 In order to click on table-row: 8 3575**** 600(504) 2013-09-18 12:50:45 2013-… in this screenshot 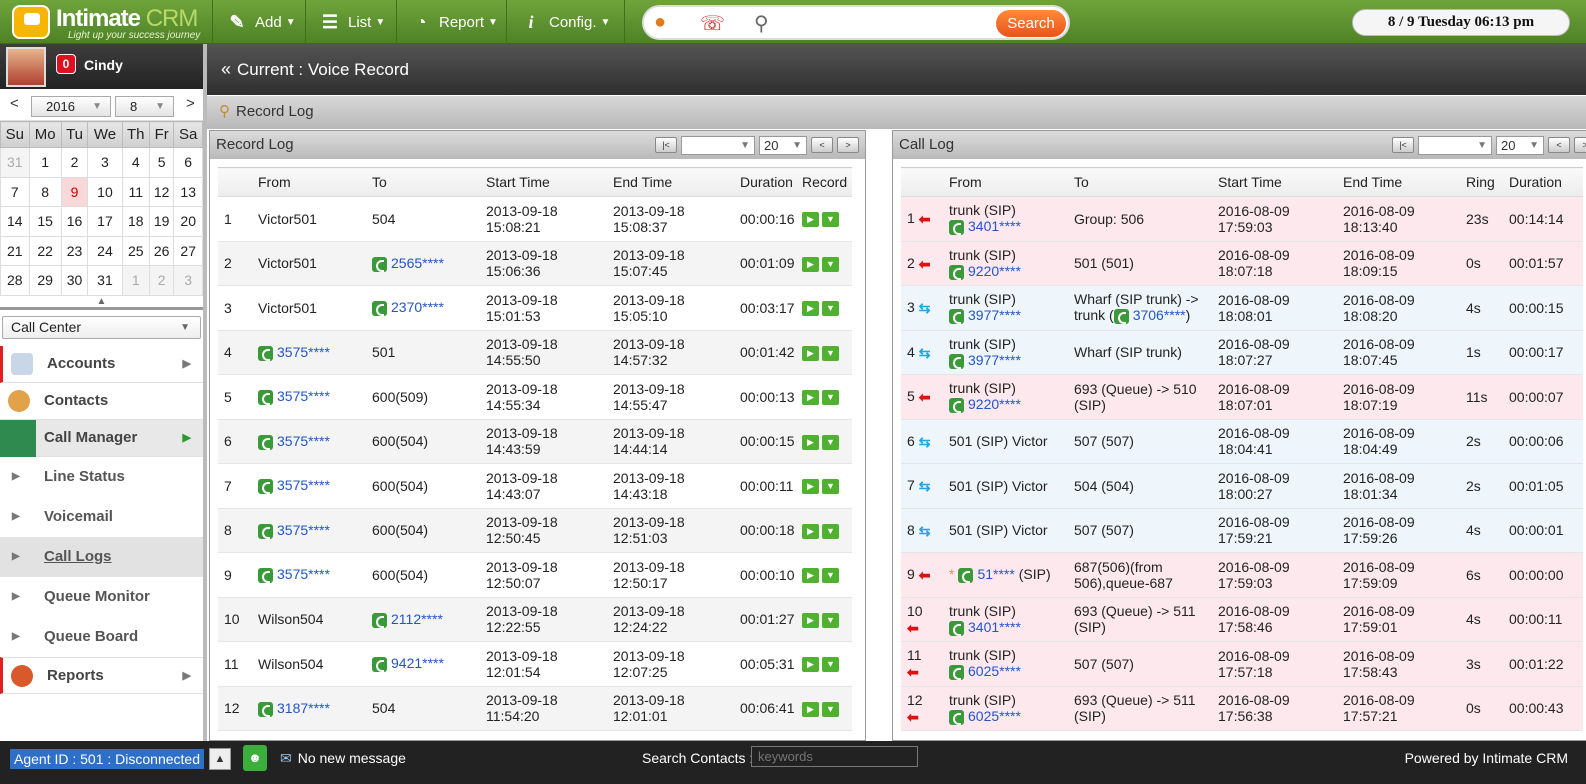, I will do `click(535, 530)`.